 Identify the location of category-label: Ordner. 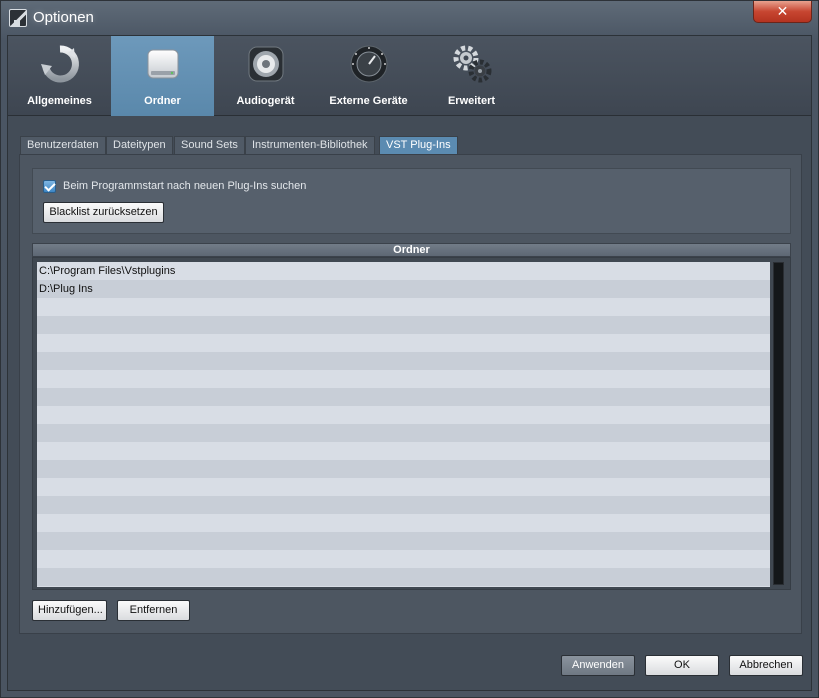
(162, 101).